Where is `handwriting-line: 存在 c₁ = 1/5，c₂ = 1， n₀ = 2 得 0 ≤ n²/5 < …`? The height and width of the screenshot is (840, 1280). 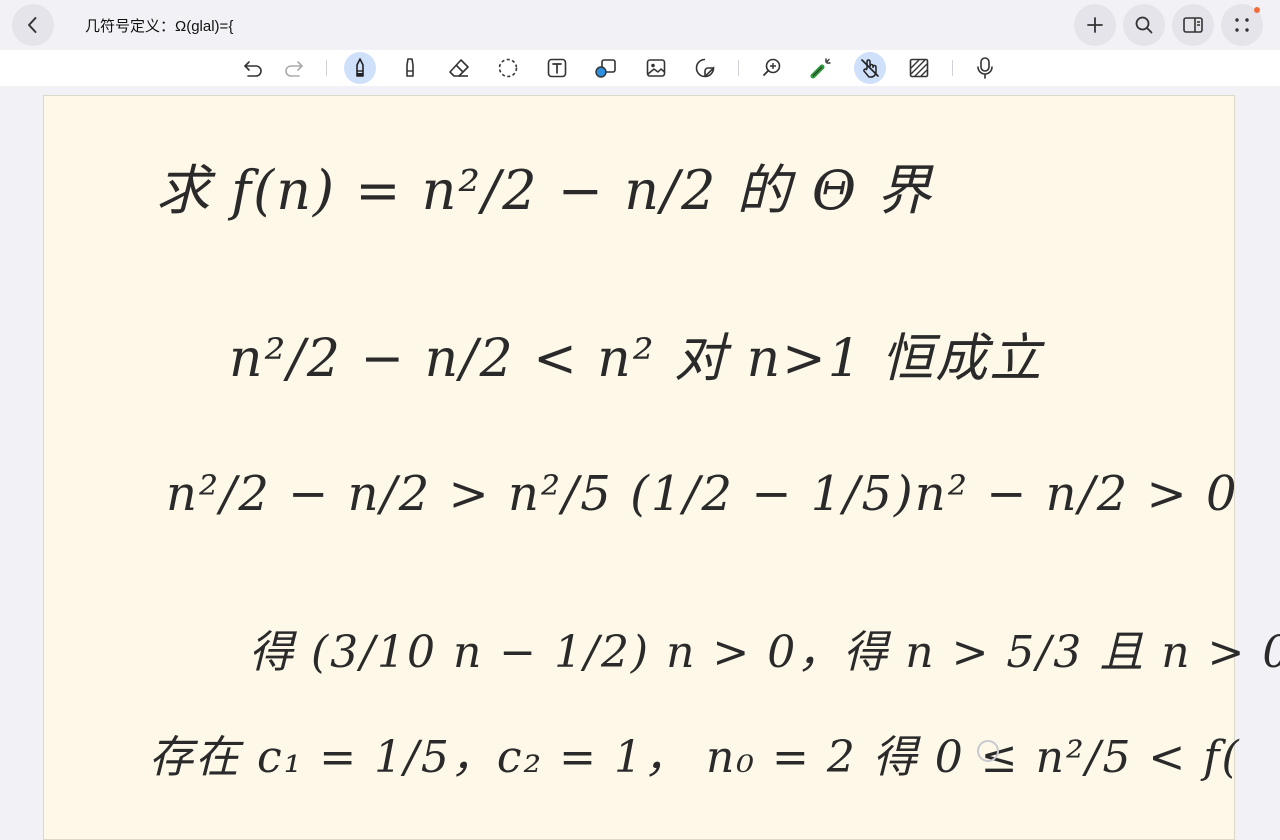 handwriting-line: 存在 c₁ = 1/5，c₂ = 1， n₀ = 2 得 0 ≤ n²/5 < … is located at coordinates (695, 757).